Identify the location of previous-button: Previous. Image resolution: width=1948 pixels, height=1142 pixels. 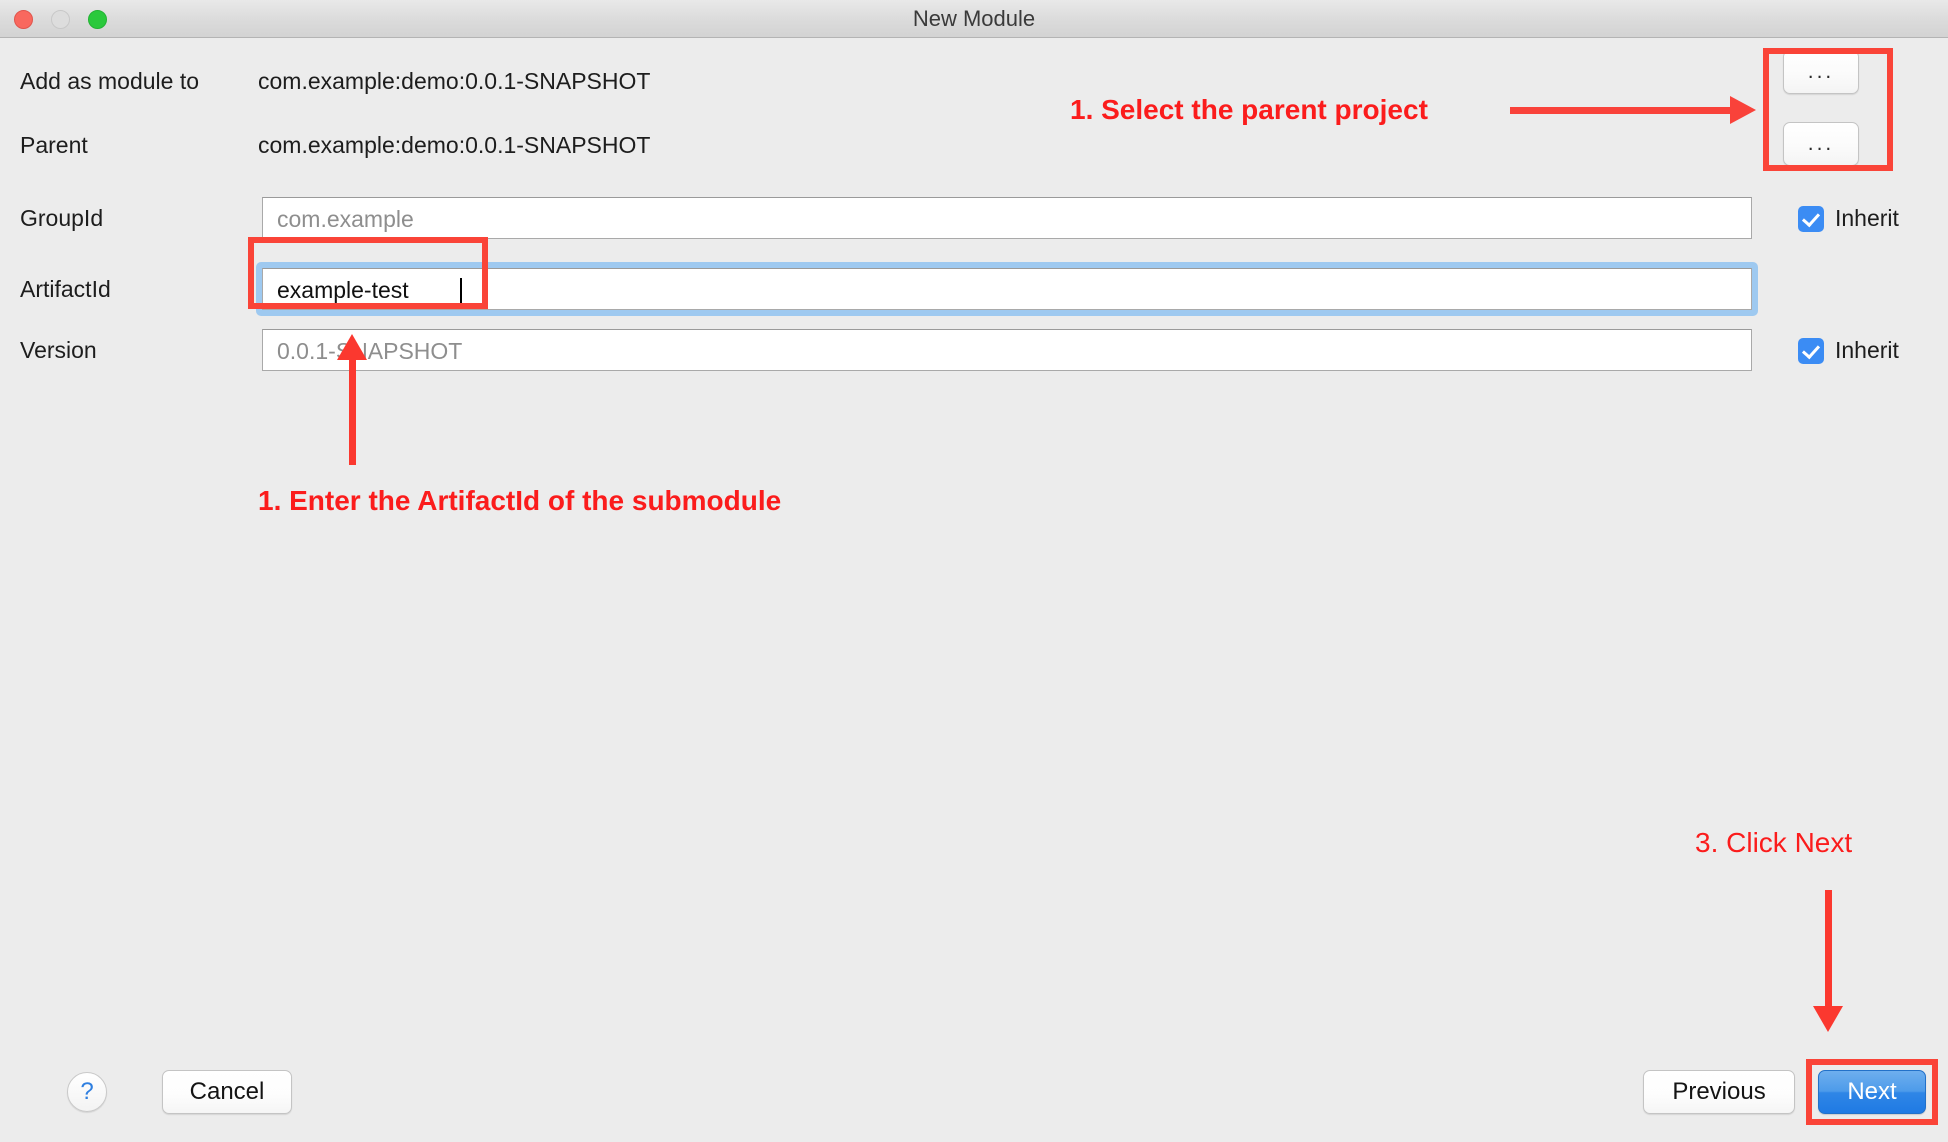
(1719, 1092).